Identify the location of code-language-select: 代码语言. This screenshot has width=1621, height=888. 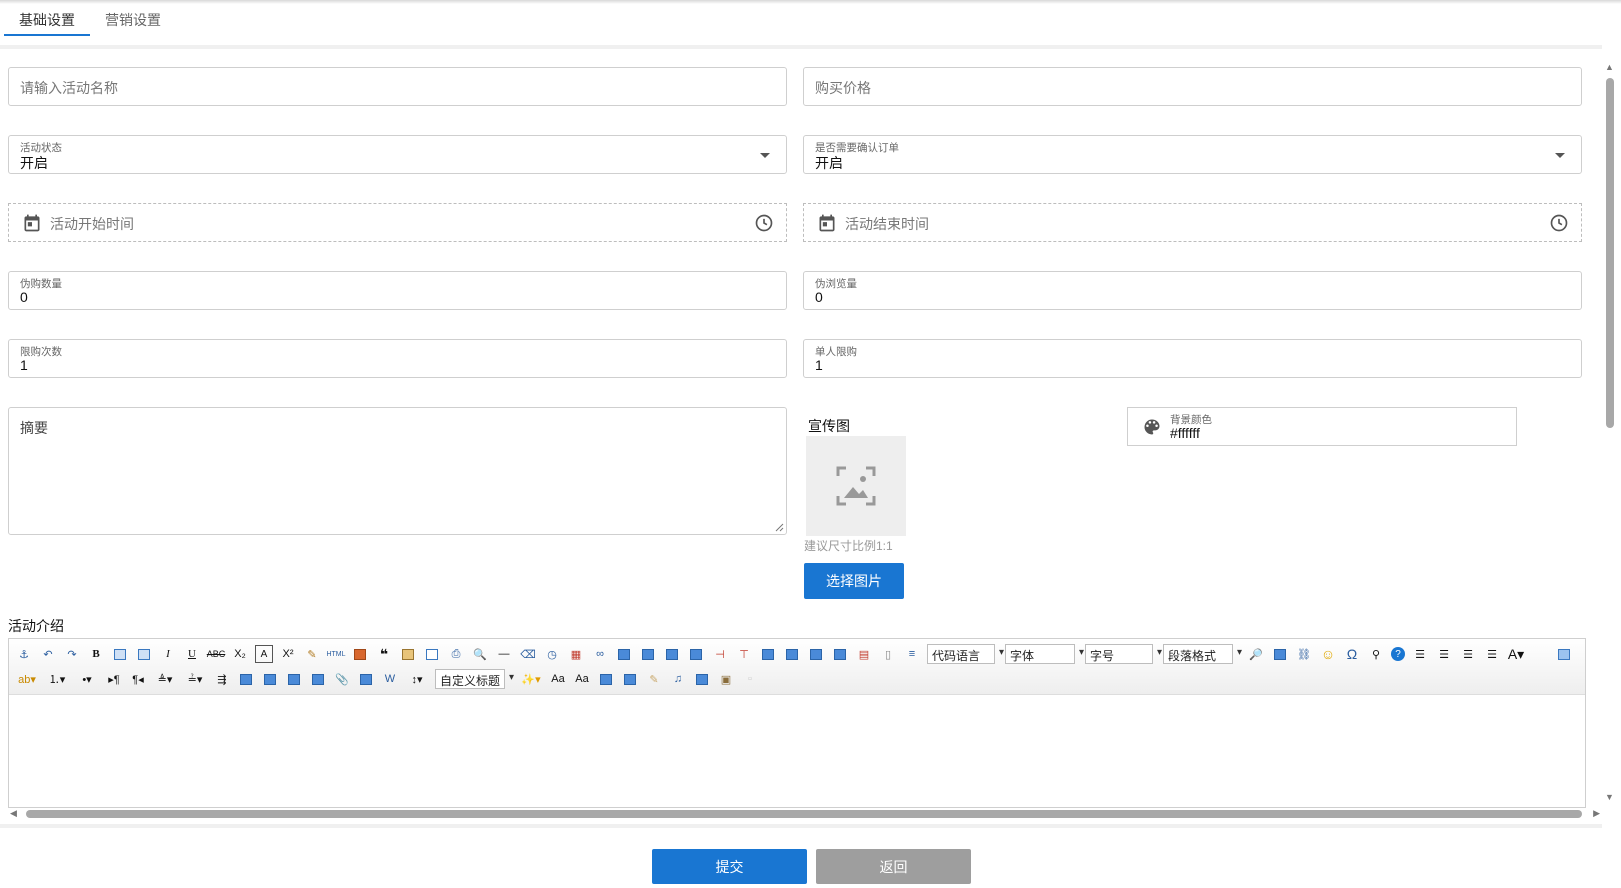
(965, 654).